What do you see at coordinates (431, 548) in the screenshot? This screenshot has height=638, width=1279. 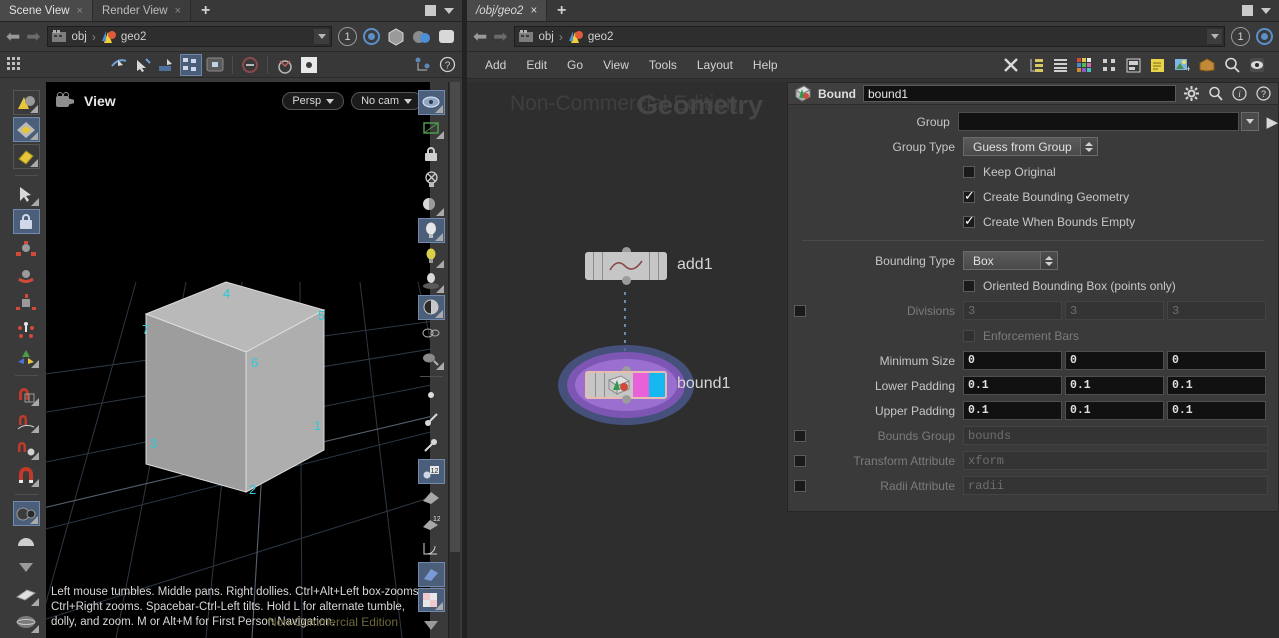 I see `measure-icon` at bounding box center [431, 548].